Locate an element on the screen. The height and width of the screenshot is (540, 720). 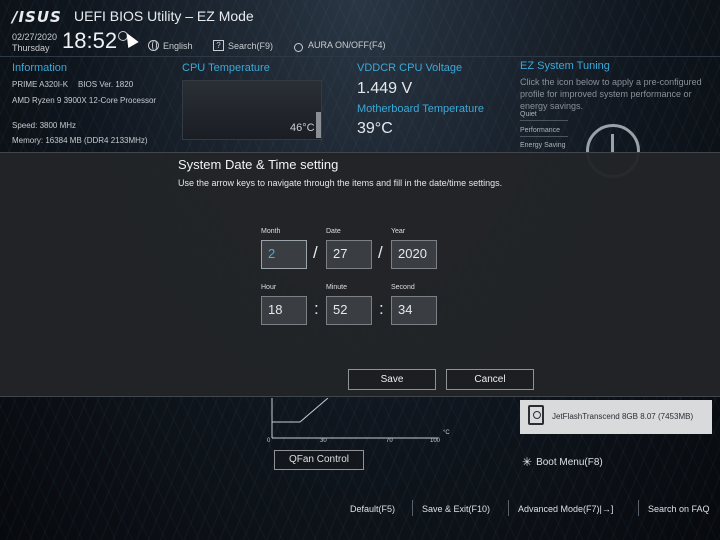
sparkle-icon: ✳ is located at coordinates (527, 462).